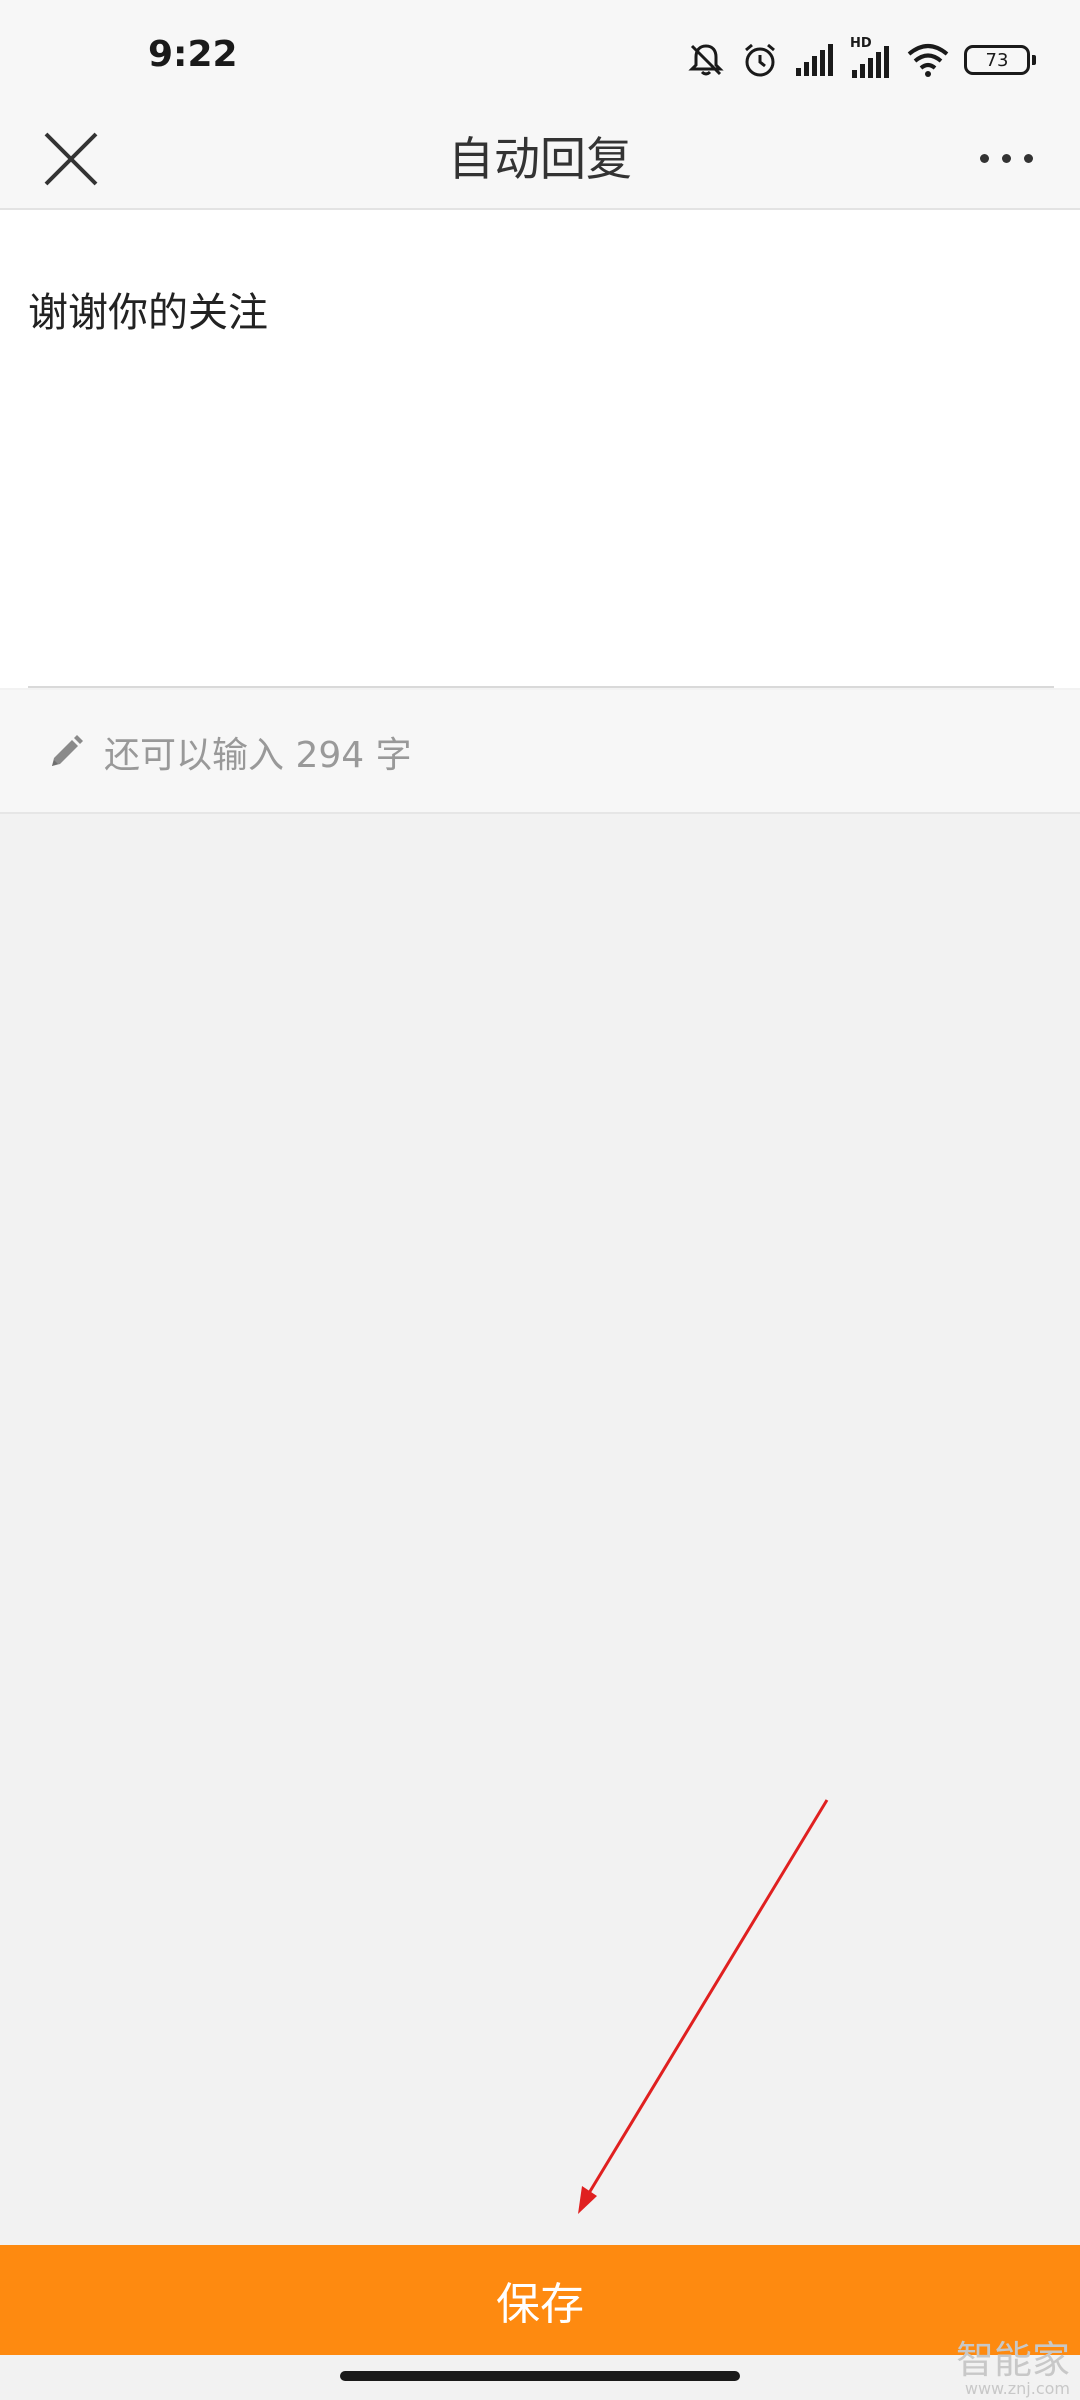  I want to click on save-button: 保存, so click(540, 2300).